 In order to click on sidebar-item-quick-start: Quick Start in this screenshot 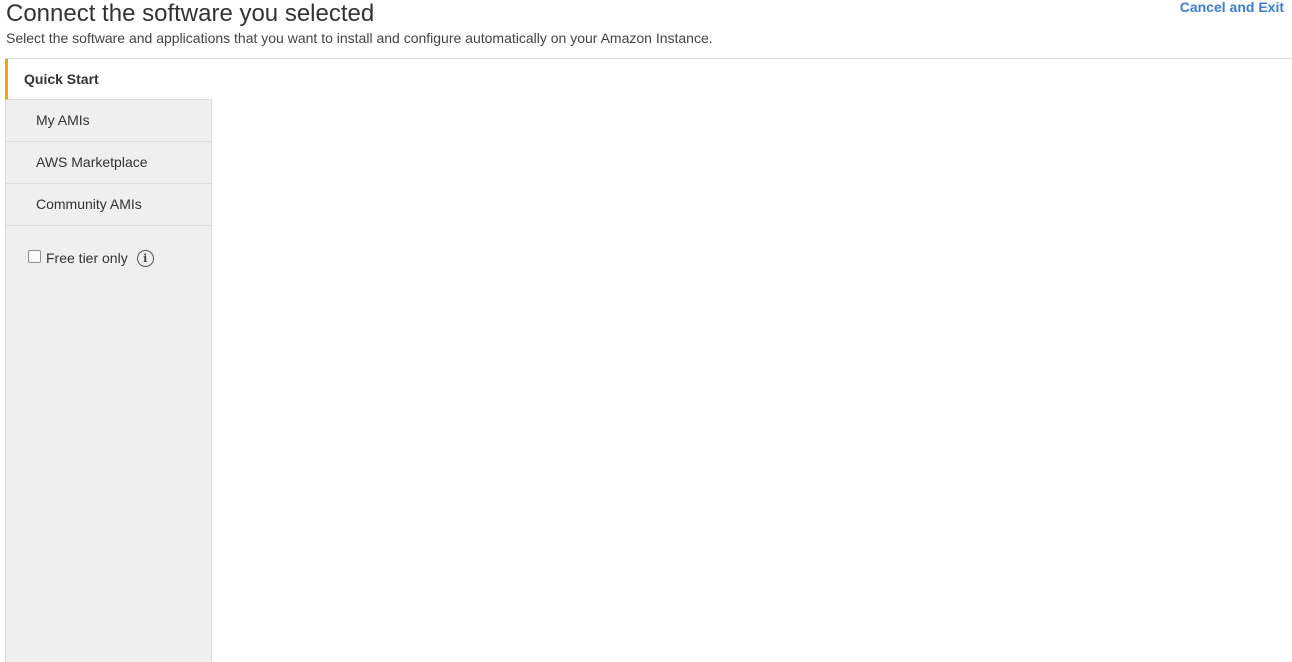, I will do `click(108, 79)`.